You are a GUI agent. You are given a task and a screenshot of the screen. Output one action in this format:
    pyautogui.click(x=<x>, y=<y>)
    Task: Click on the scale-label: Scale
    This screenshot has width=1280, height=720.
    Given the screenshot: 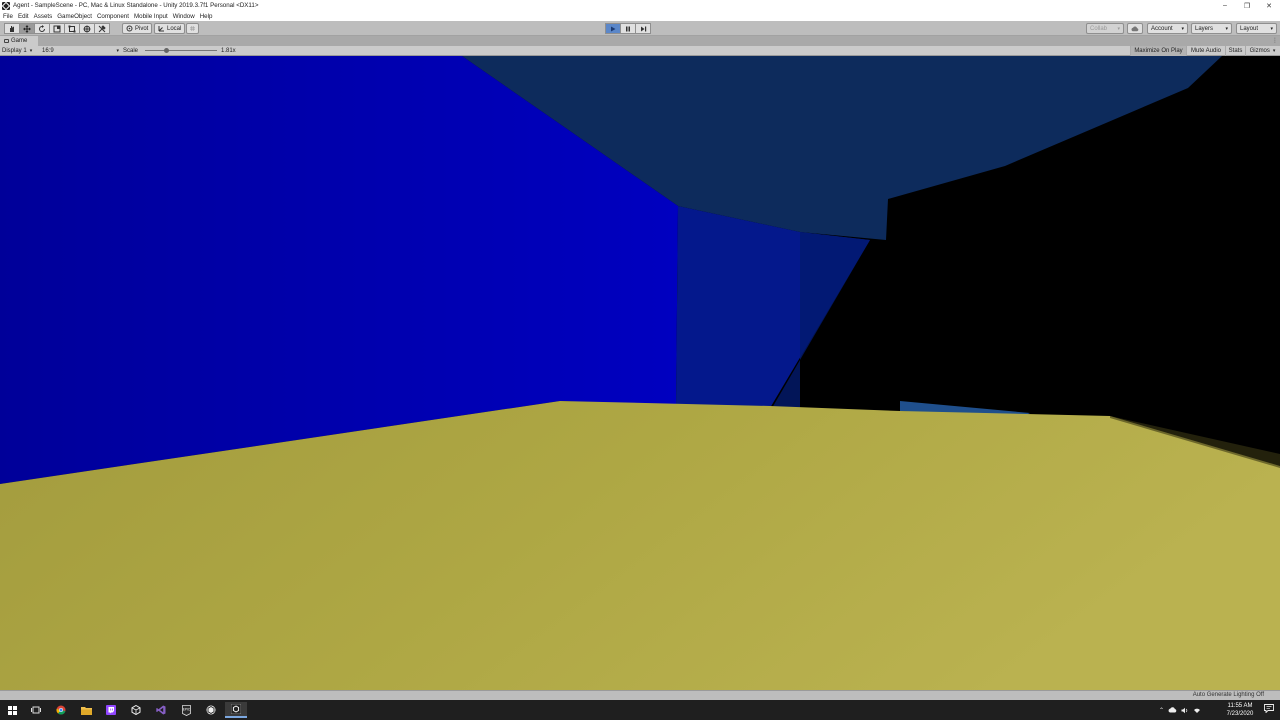 What is the action you would take?
    pyautogui.click(x=131, y=51)
    